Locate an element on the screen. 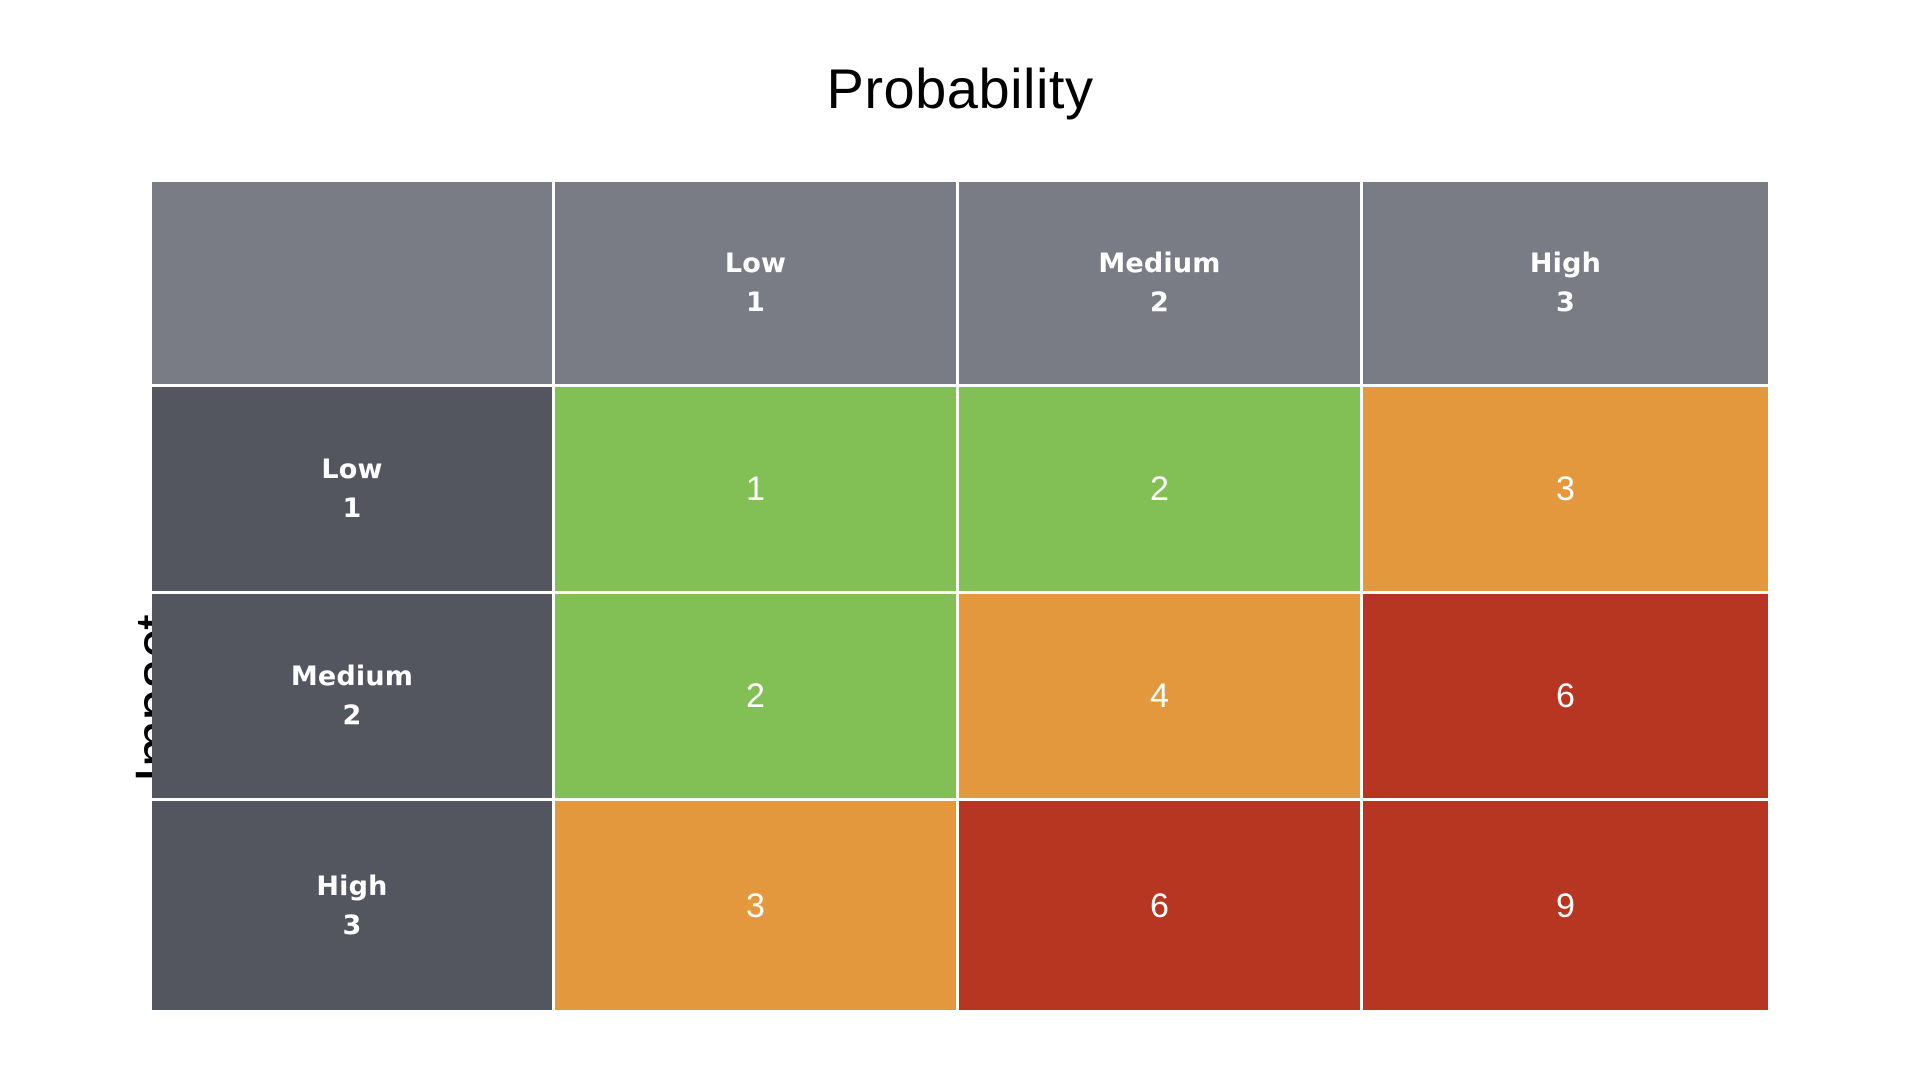 This screenshot has height=1080, width=1920. matrix-cell-high-medium: 6 is located at coordinates (1161, 905).